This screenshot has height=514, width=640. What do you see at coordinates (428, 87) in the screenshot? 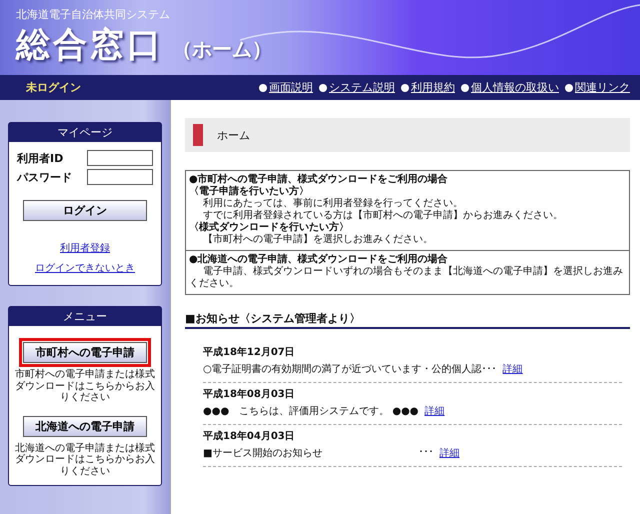
I see `nav-link: 利用規約` at bounding box center [428, 87].